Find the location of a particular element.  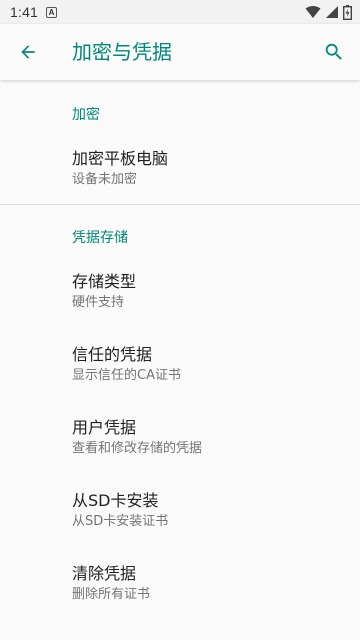

pref-title: 加密平板电脑 is located at coordinates (120, 158).